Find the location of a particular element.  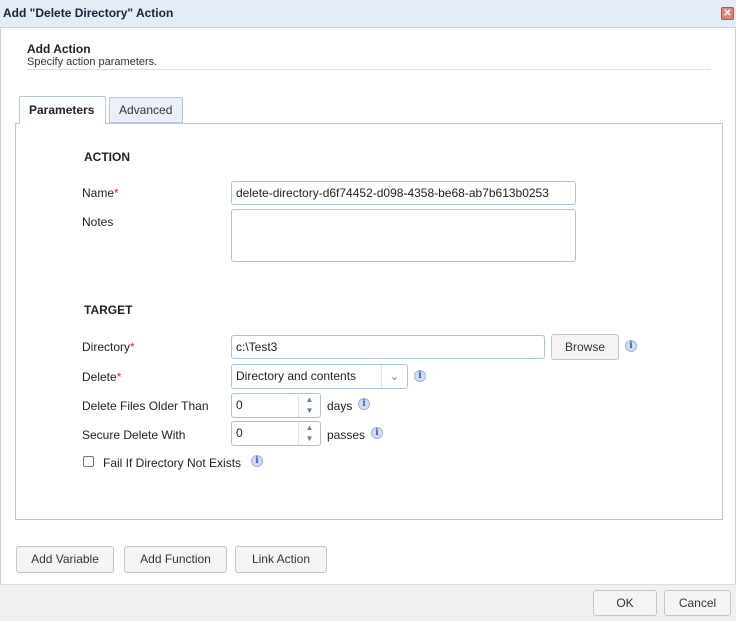

chevron-down-icon: ⌄ is located at coordinates (394, 376).